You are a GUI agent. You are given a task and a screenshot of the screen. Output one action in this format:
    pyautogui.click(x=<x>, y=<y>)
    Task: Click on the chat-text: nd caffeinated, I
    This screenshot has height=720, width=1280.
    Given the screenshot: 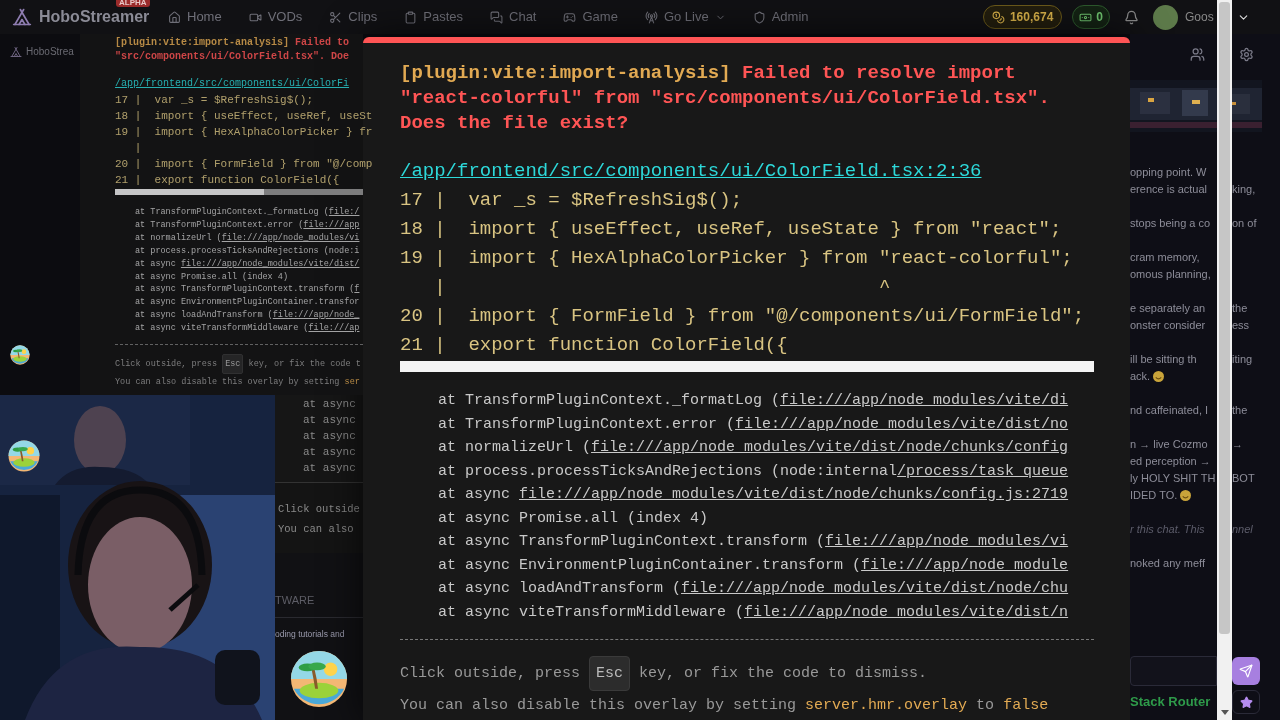 What is the action you would take?
    pyautogui.click(x=1169, y=410)
    